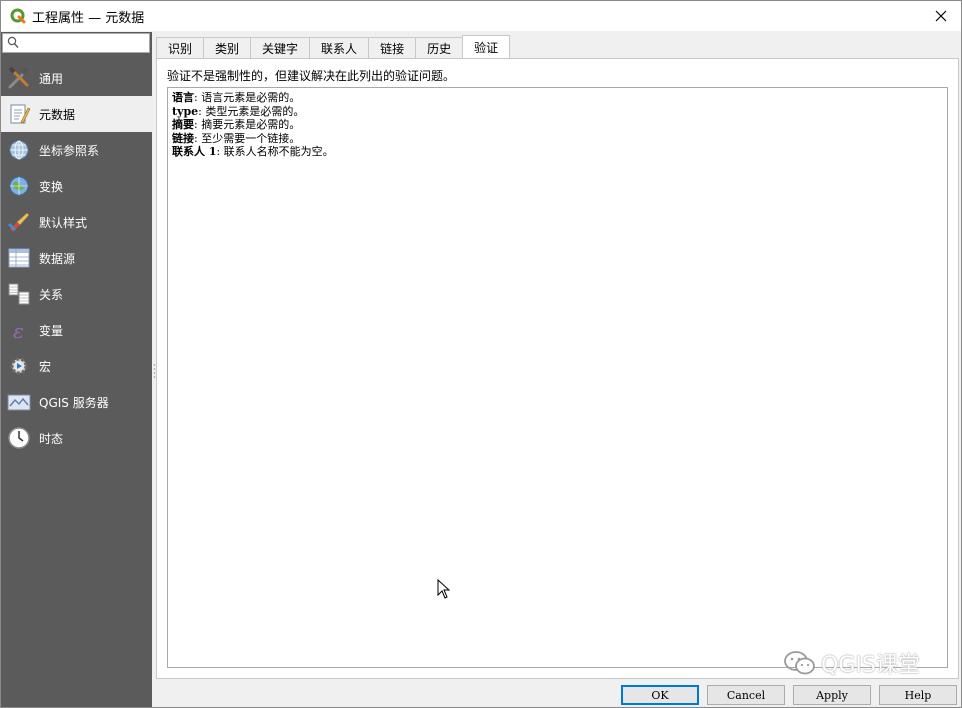 Image resolution: width=962 pixels, height=708 pixels. What do you see at coordinates (180, 47) in the screenshot?
I see `tab-identification: 识别` at bounding box center [180, 47].